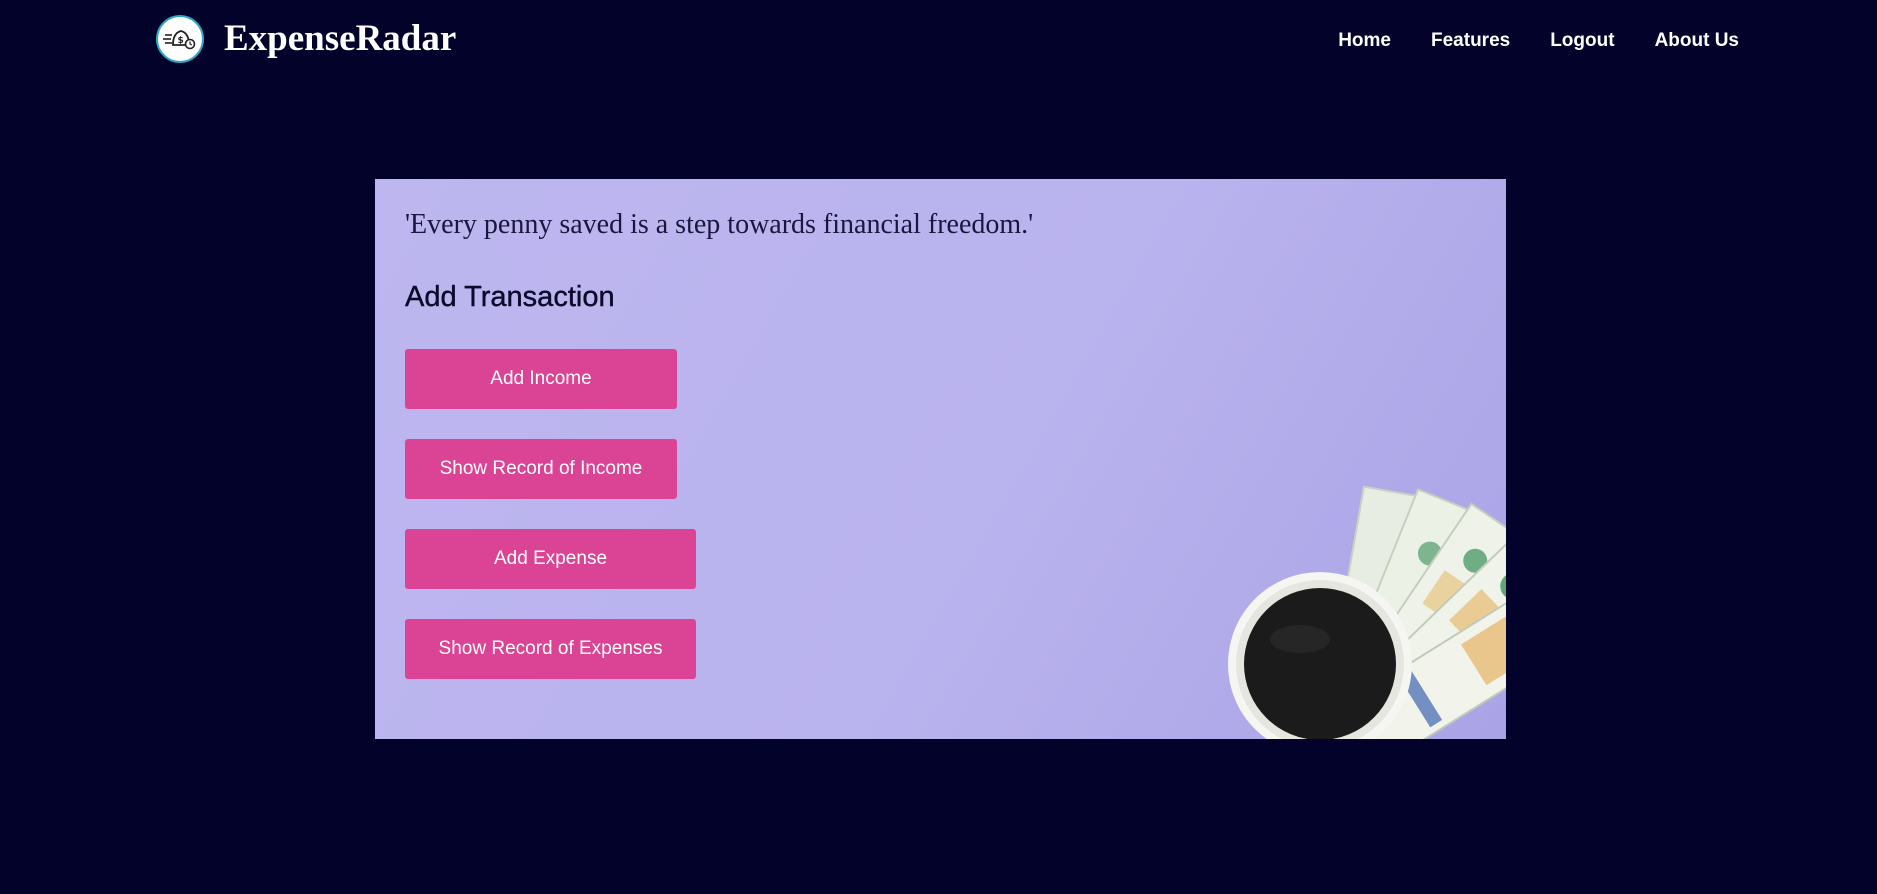 The width and height of the screenshot is (1877, 894). I want to click on money-and-coffee-image, so click(1367, 612).